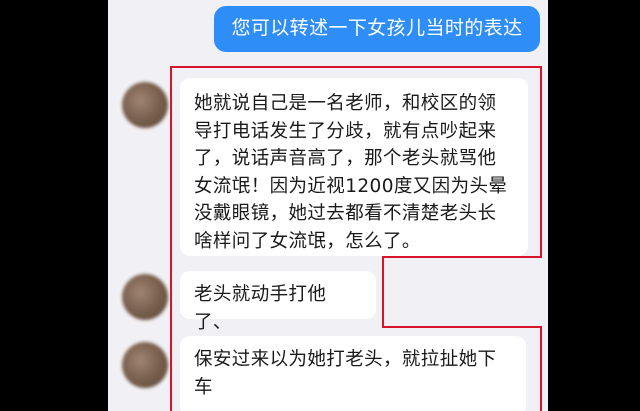 The width and height of the screenshot is (640, 411). I want to click on outgoing-message-bubble: 您可以转述一下女孩儿当时的表达, so click(377, 29).